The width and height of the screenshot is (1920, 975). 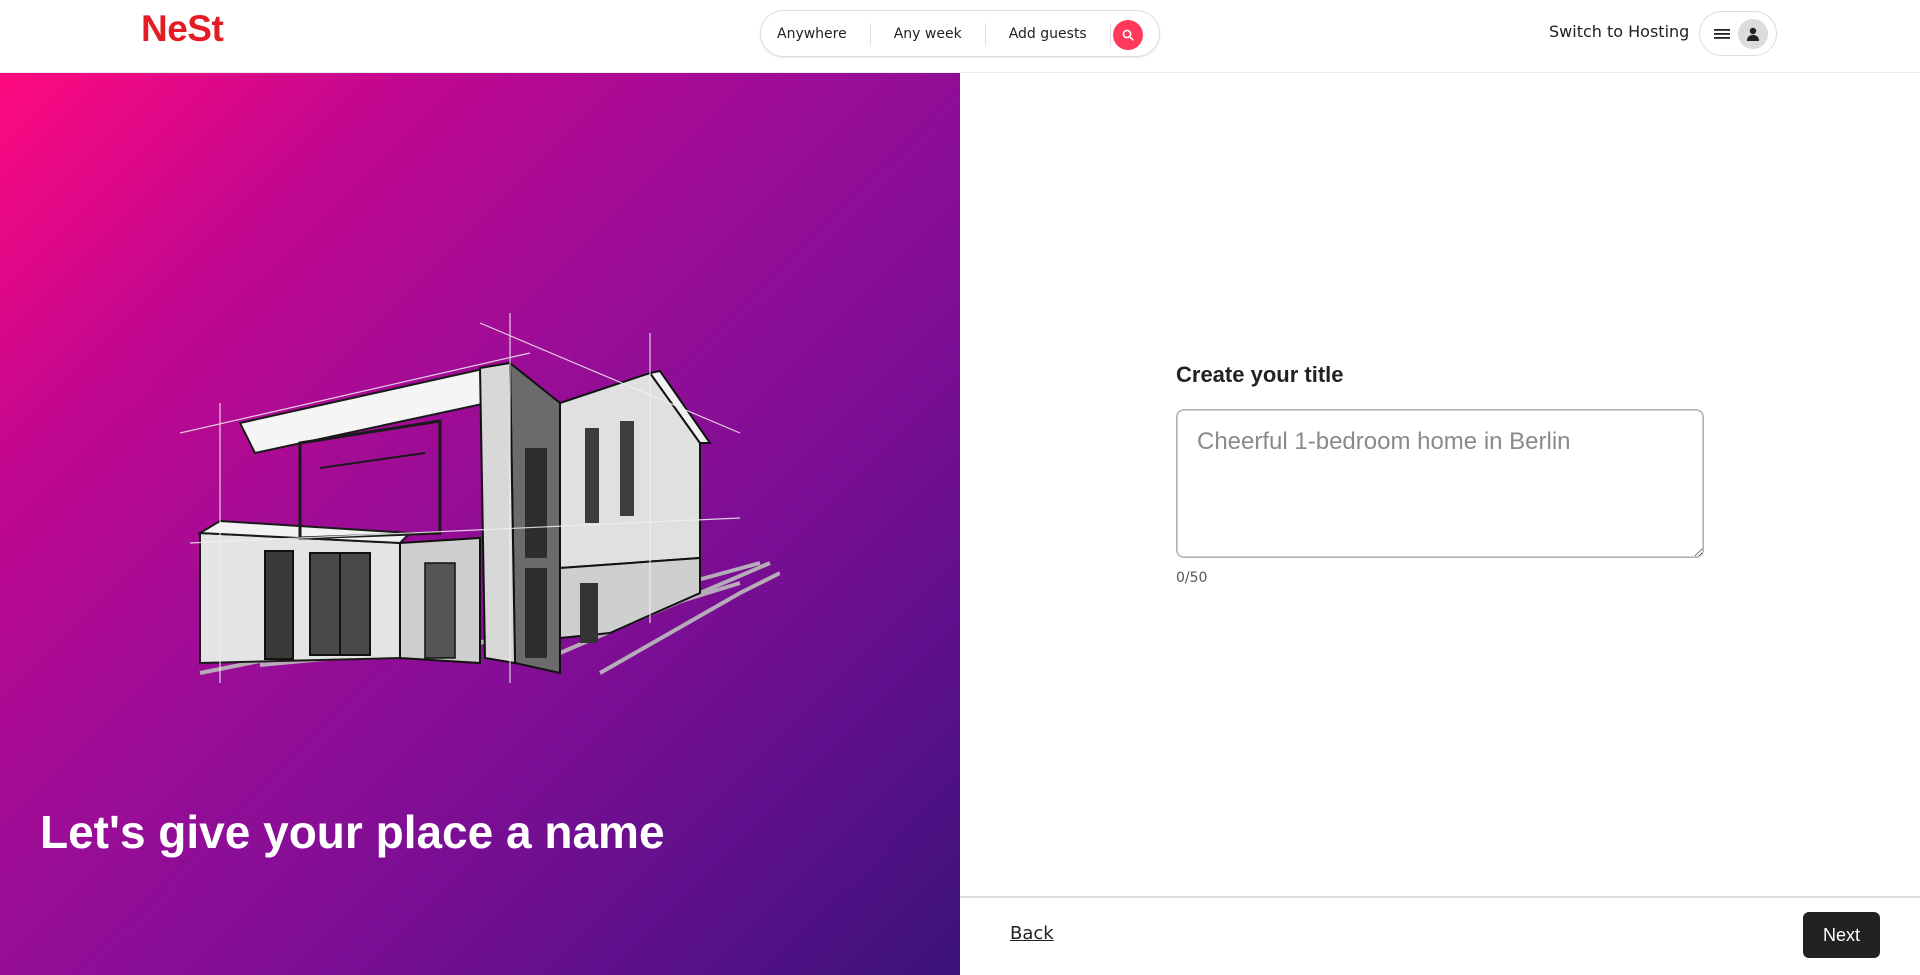 What do you see at coordinates (1440, 483) in the screenshot?
I see `title-input` at bounding box center [1440, 483].